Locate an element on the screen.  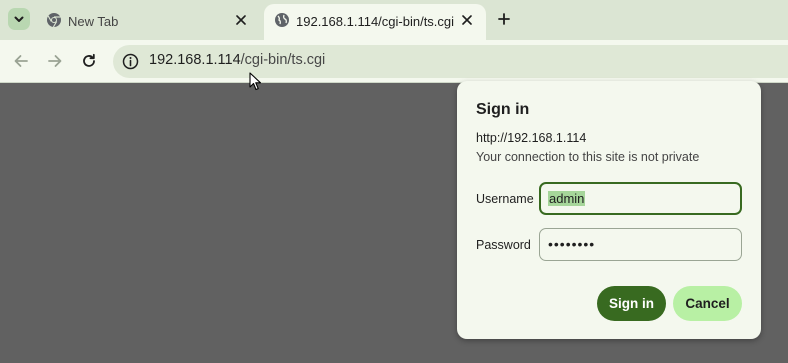
username-value: admin is located at coordinates (567, 198).